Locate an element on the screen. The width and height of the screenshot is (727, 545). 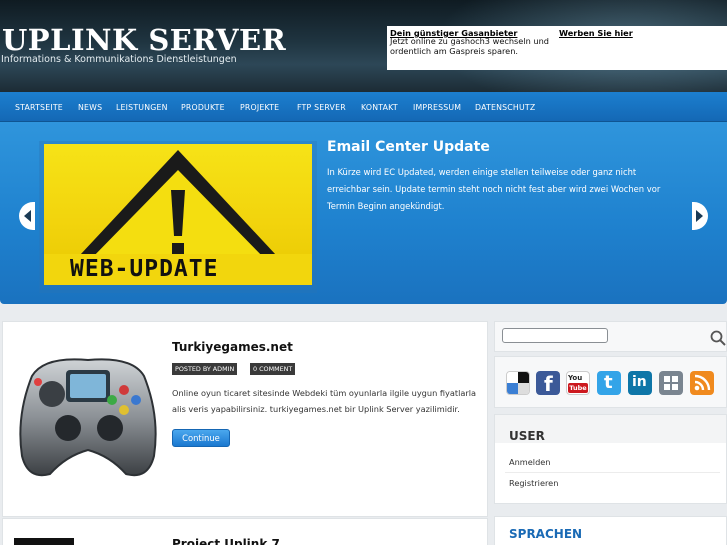
nav-item-impressum: IMPRESSUM is located at coordinates (437, 107).